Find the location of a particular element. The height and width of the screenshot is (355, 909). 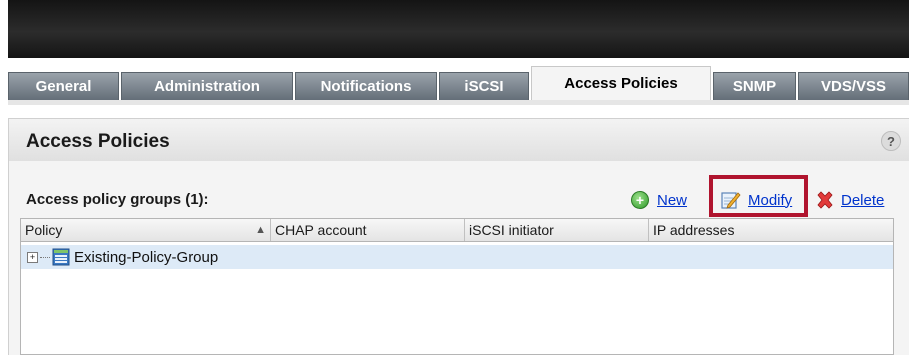

tab-general: General is located at coordinates (63, 86).